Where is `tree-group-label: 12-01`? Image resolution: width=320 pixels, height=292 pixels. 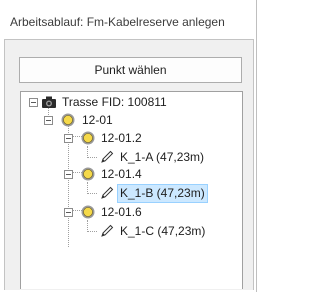 tree-group-label: 12-01 is located at coordinates (97, 120).